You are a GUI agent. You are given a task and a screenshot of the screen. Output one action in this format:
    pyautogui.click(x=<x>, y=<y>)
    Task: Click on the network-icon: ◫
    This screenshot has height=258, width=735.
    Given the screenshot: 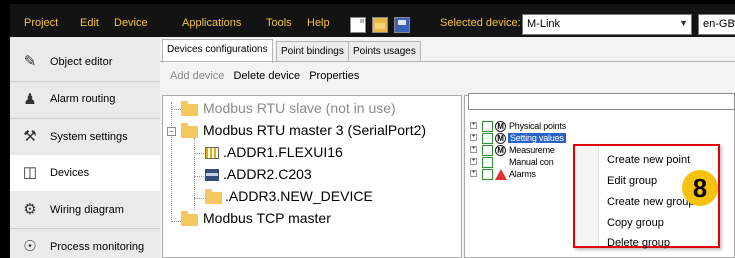 What is the action you would take?
    pyautogui.click(x=30, y=172)
    